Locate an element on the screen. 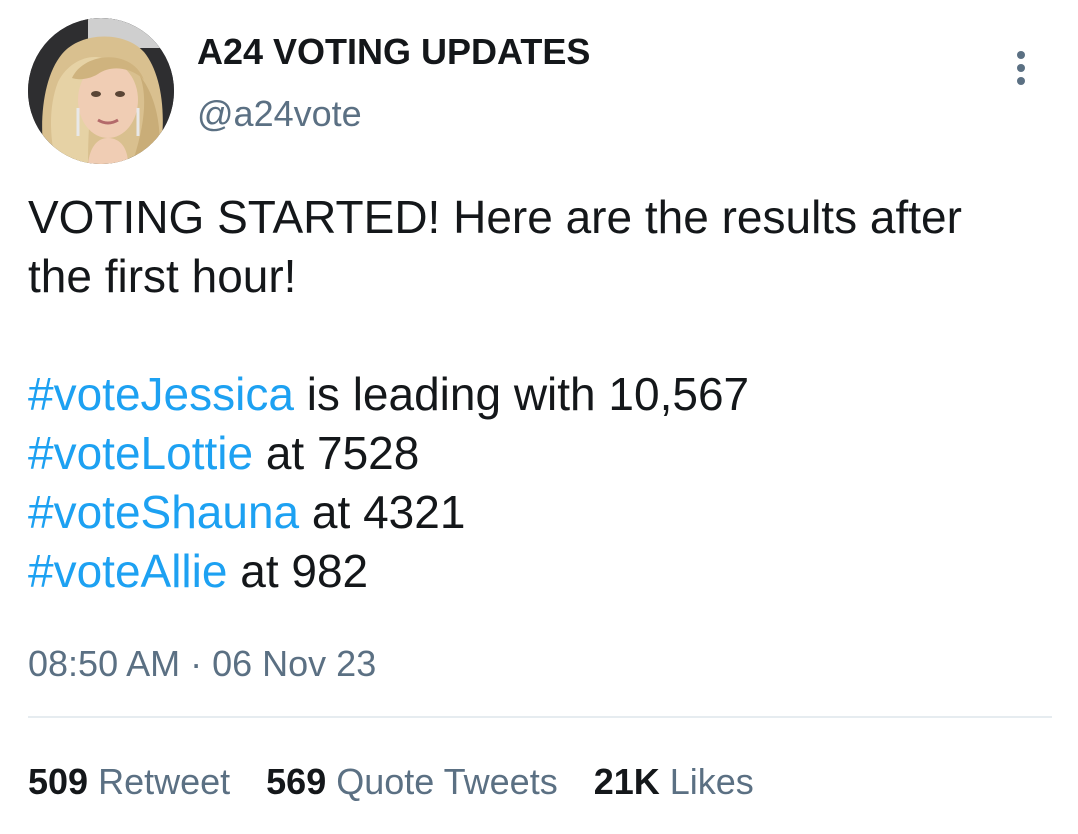 The width and height of the screenshot is (1078, 834). quote-tweets-stat: 569 Quote Tweets is located at coordinates (412, 782).